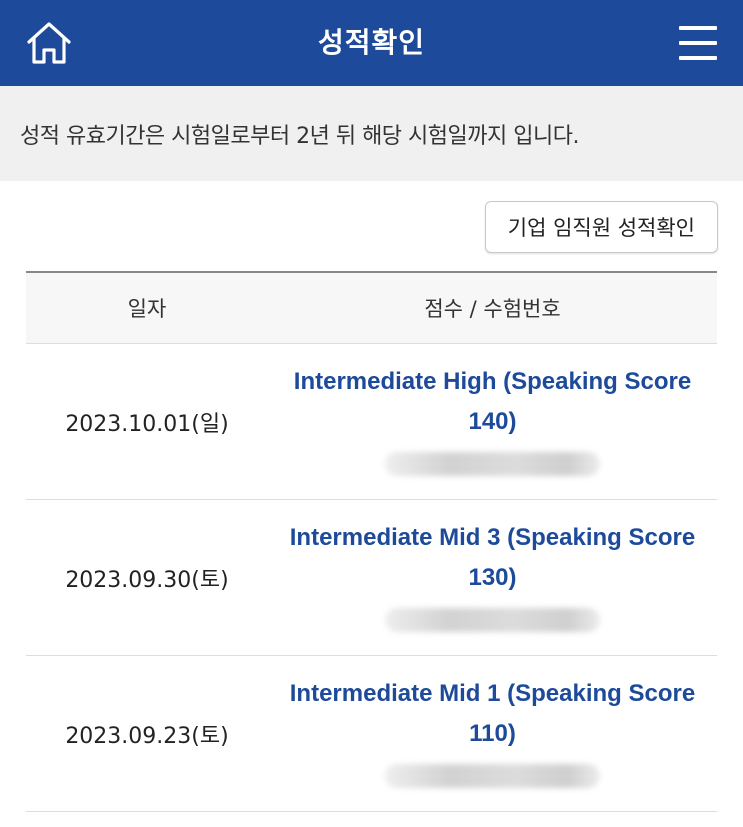  Describe the element at coordinates (147, 736) in the screenshot. I see `row-date: 2023.09.23(토)` at that location.